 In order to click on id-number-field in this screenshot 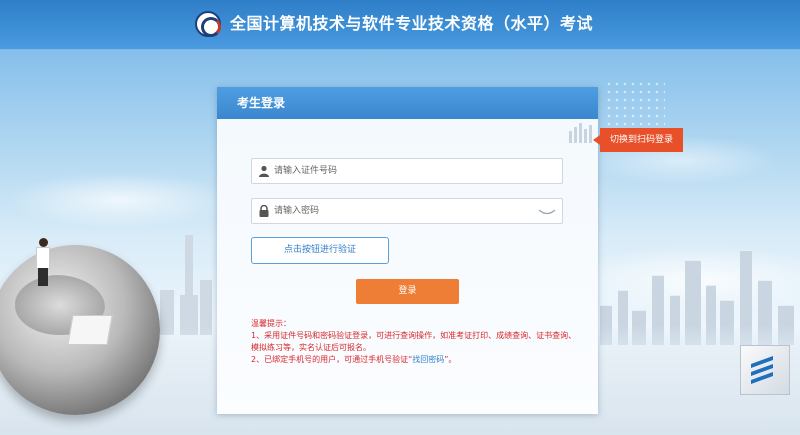, I will do `click(407, 171)`.